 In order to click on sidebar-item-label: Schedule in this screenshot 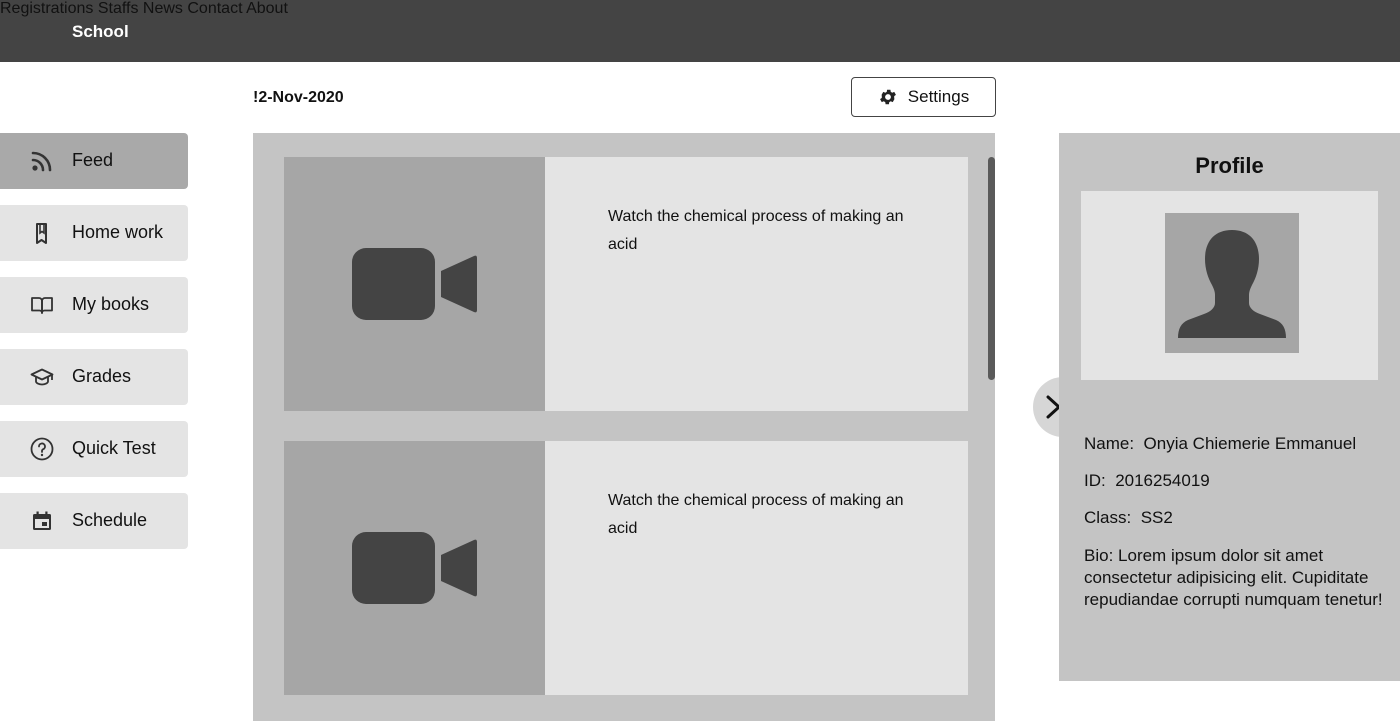, I will do `click(110, 520)`.